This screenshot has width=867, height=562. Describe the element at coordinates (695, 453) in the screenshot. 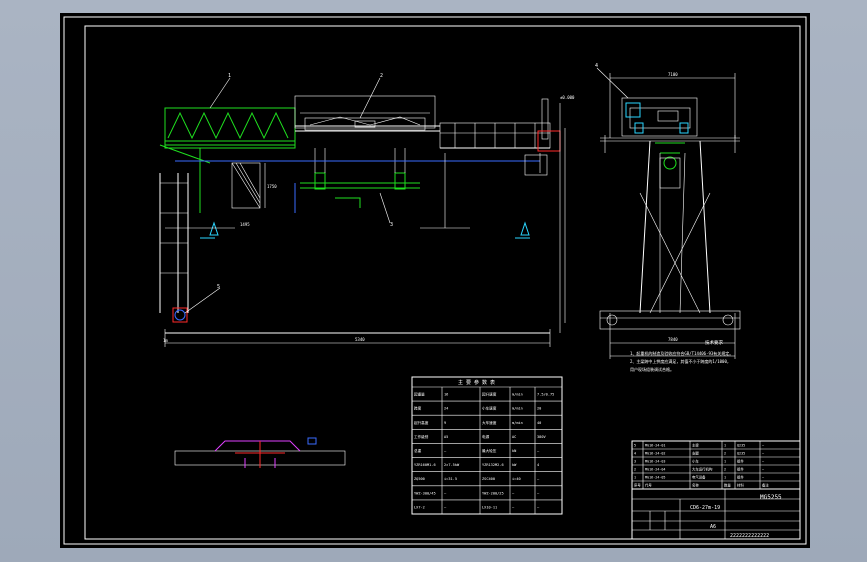

I see `bom-cell: 支腿` at that location.